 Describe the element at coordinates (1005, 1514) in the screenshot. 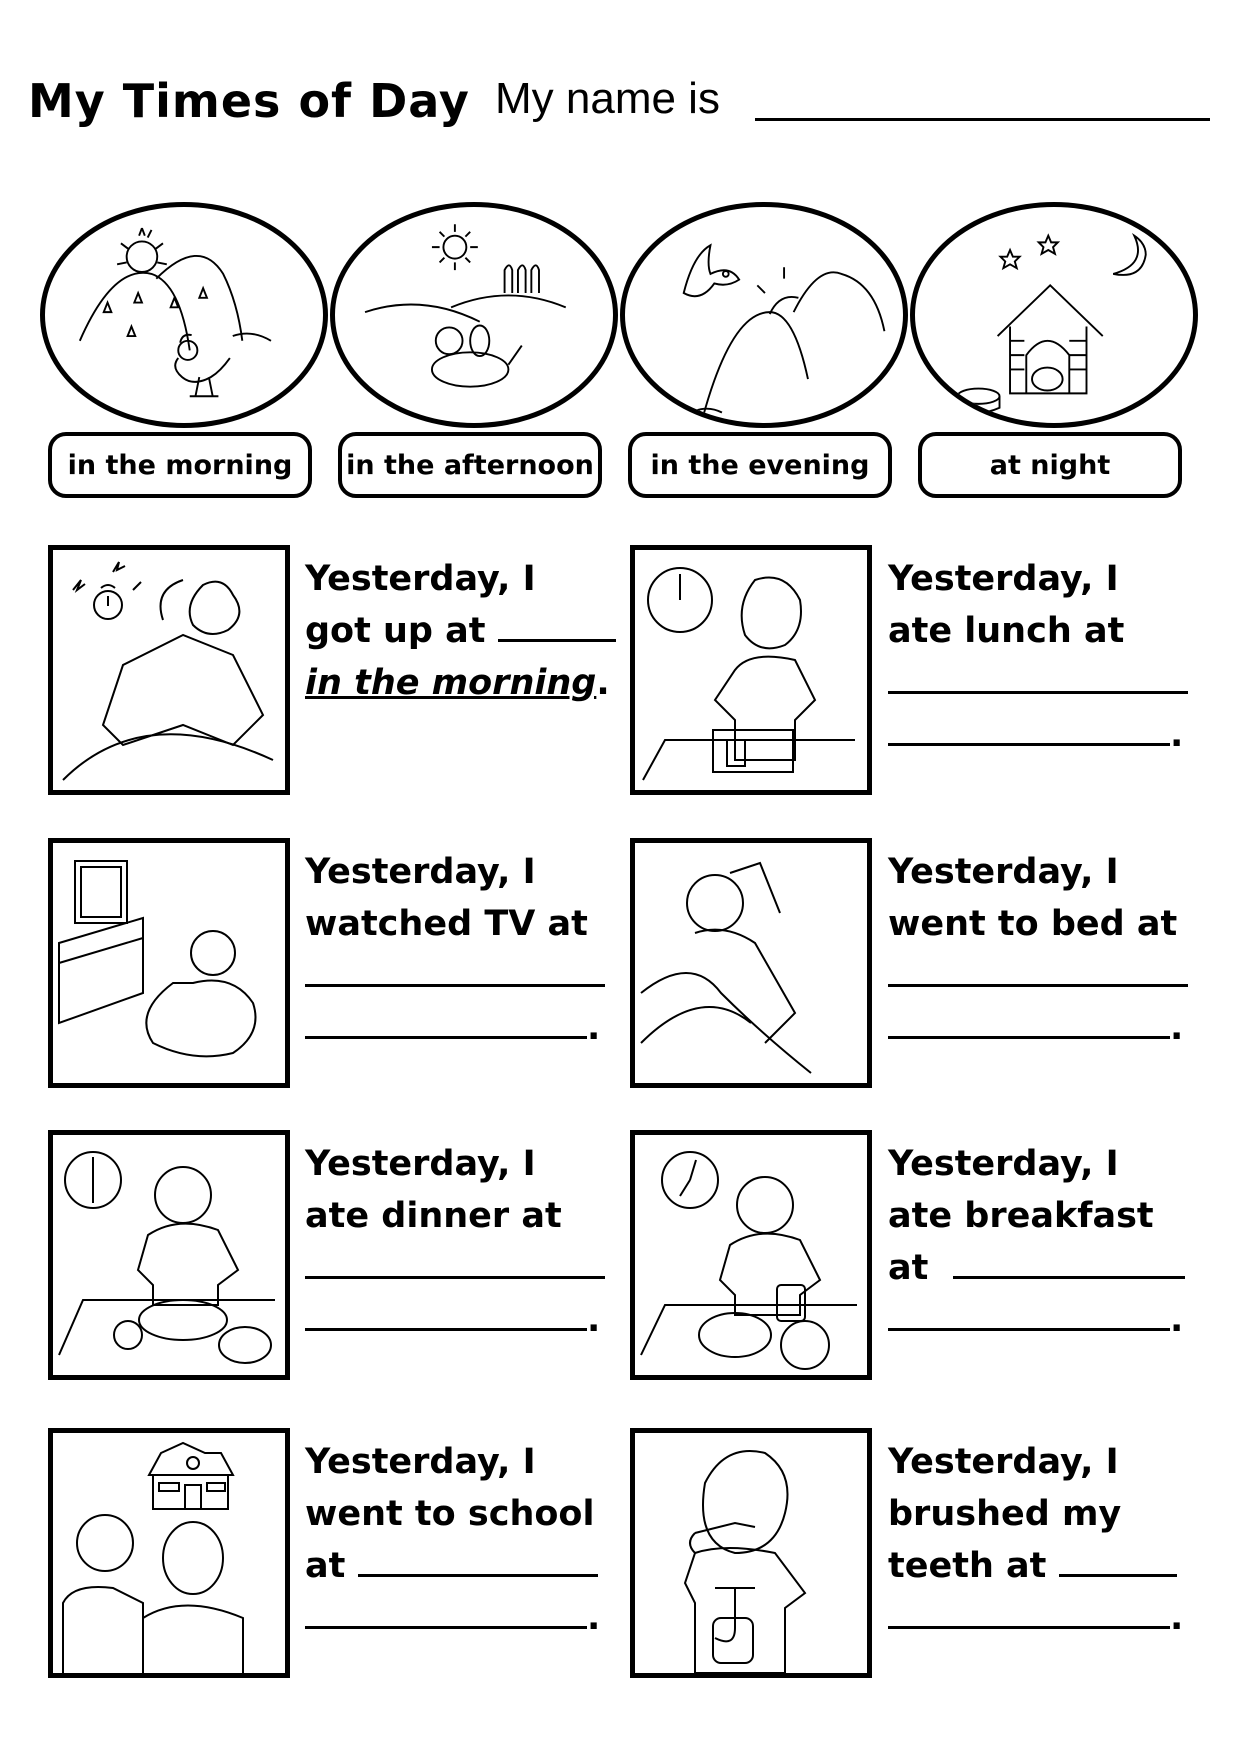

I see `sentence-line: brushed my` at that location.